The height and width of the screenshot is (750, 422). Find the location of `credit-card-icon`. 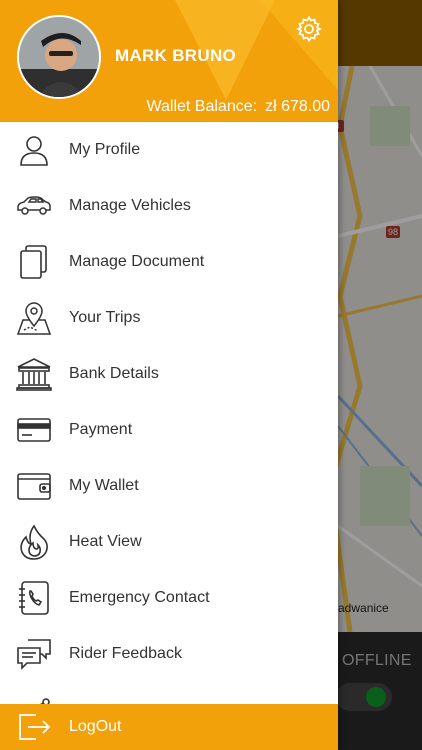

credit-card-icon is located at coordinates (34, 430).